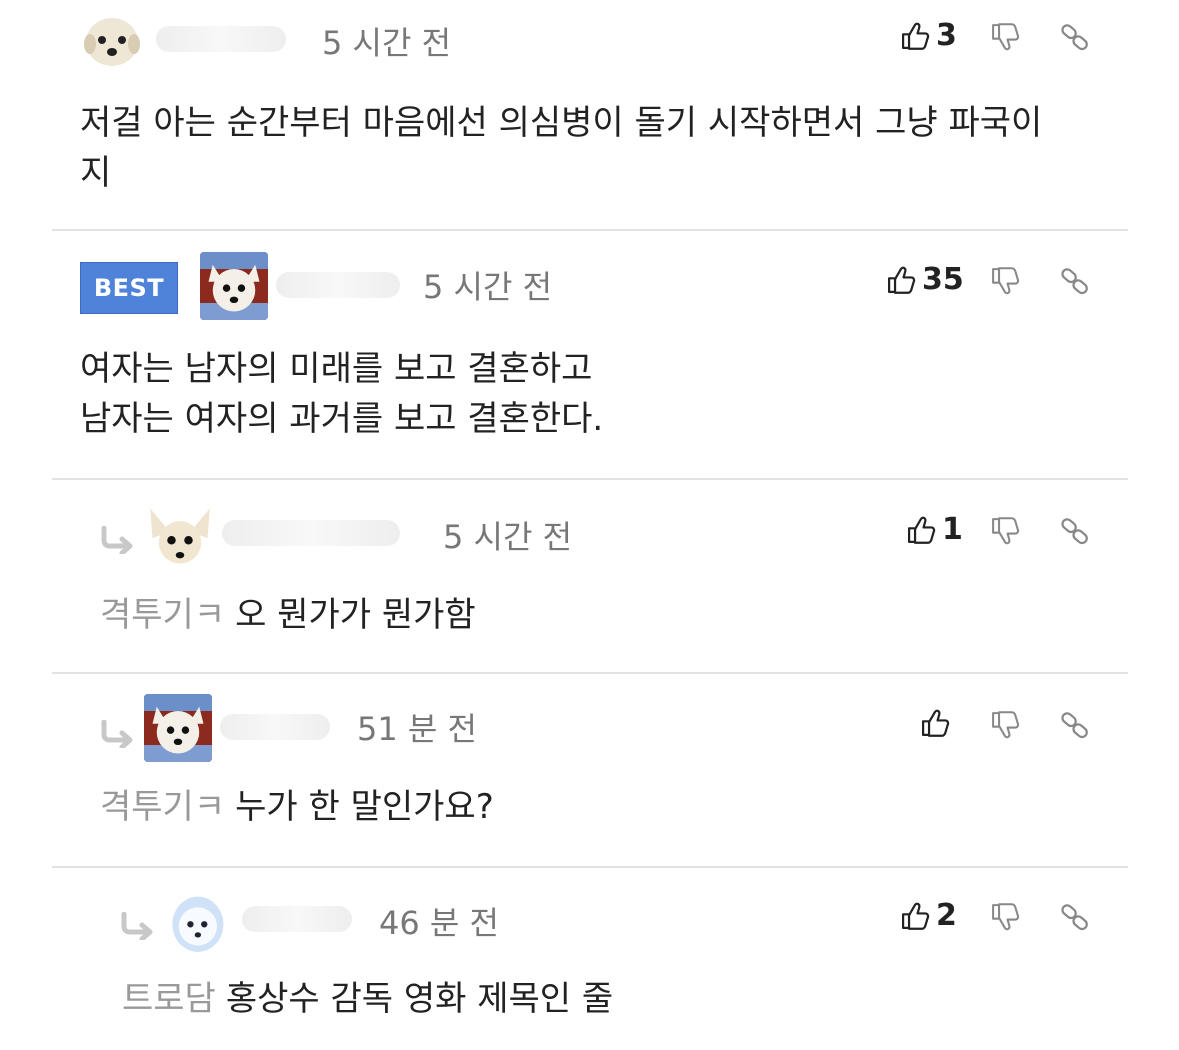  I want to click on like-button: 1, so click(933, 529).